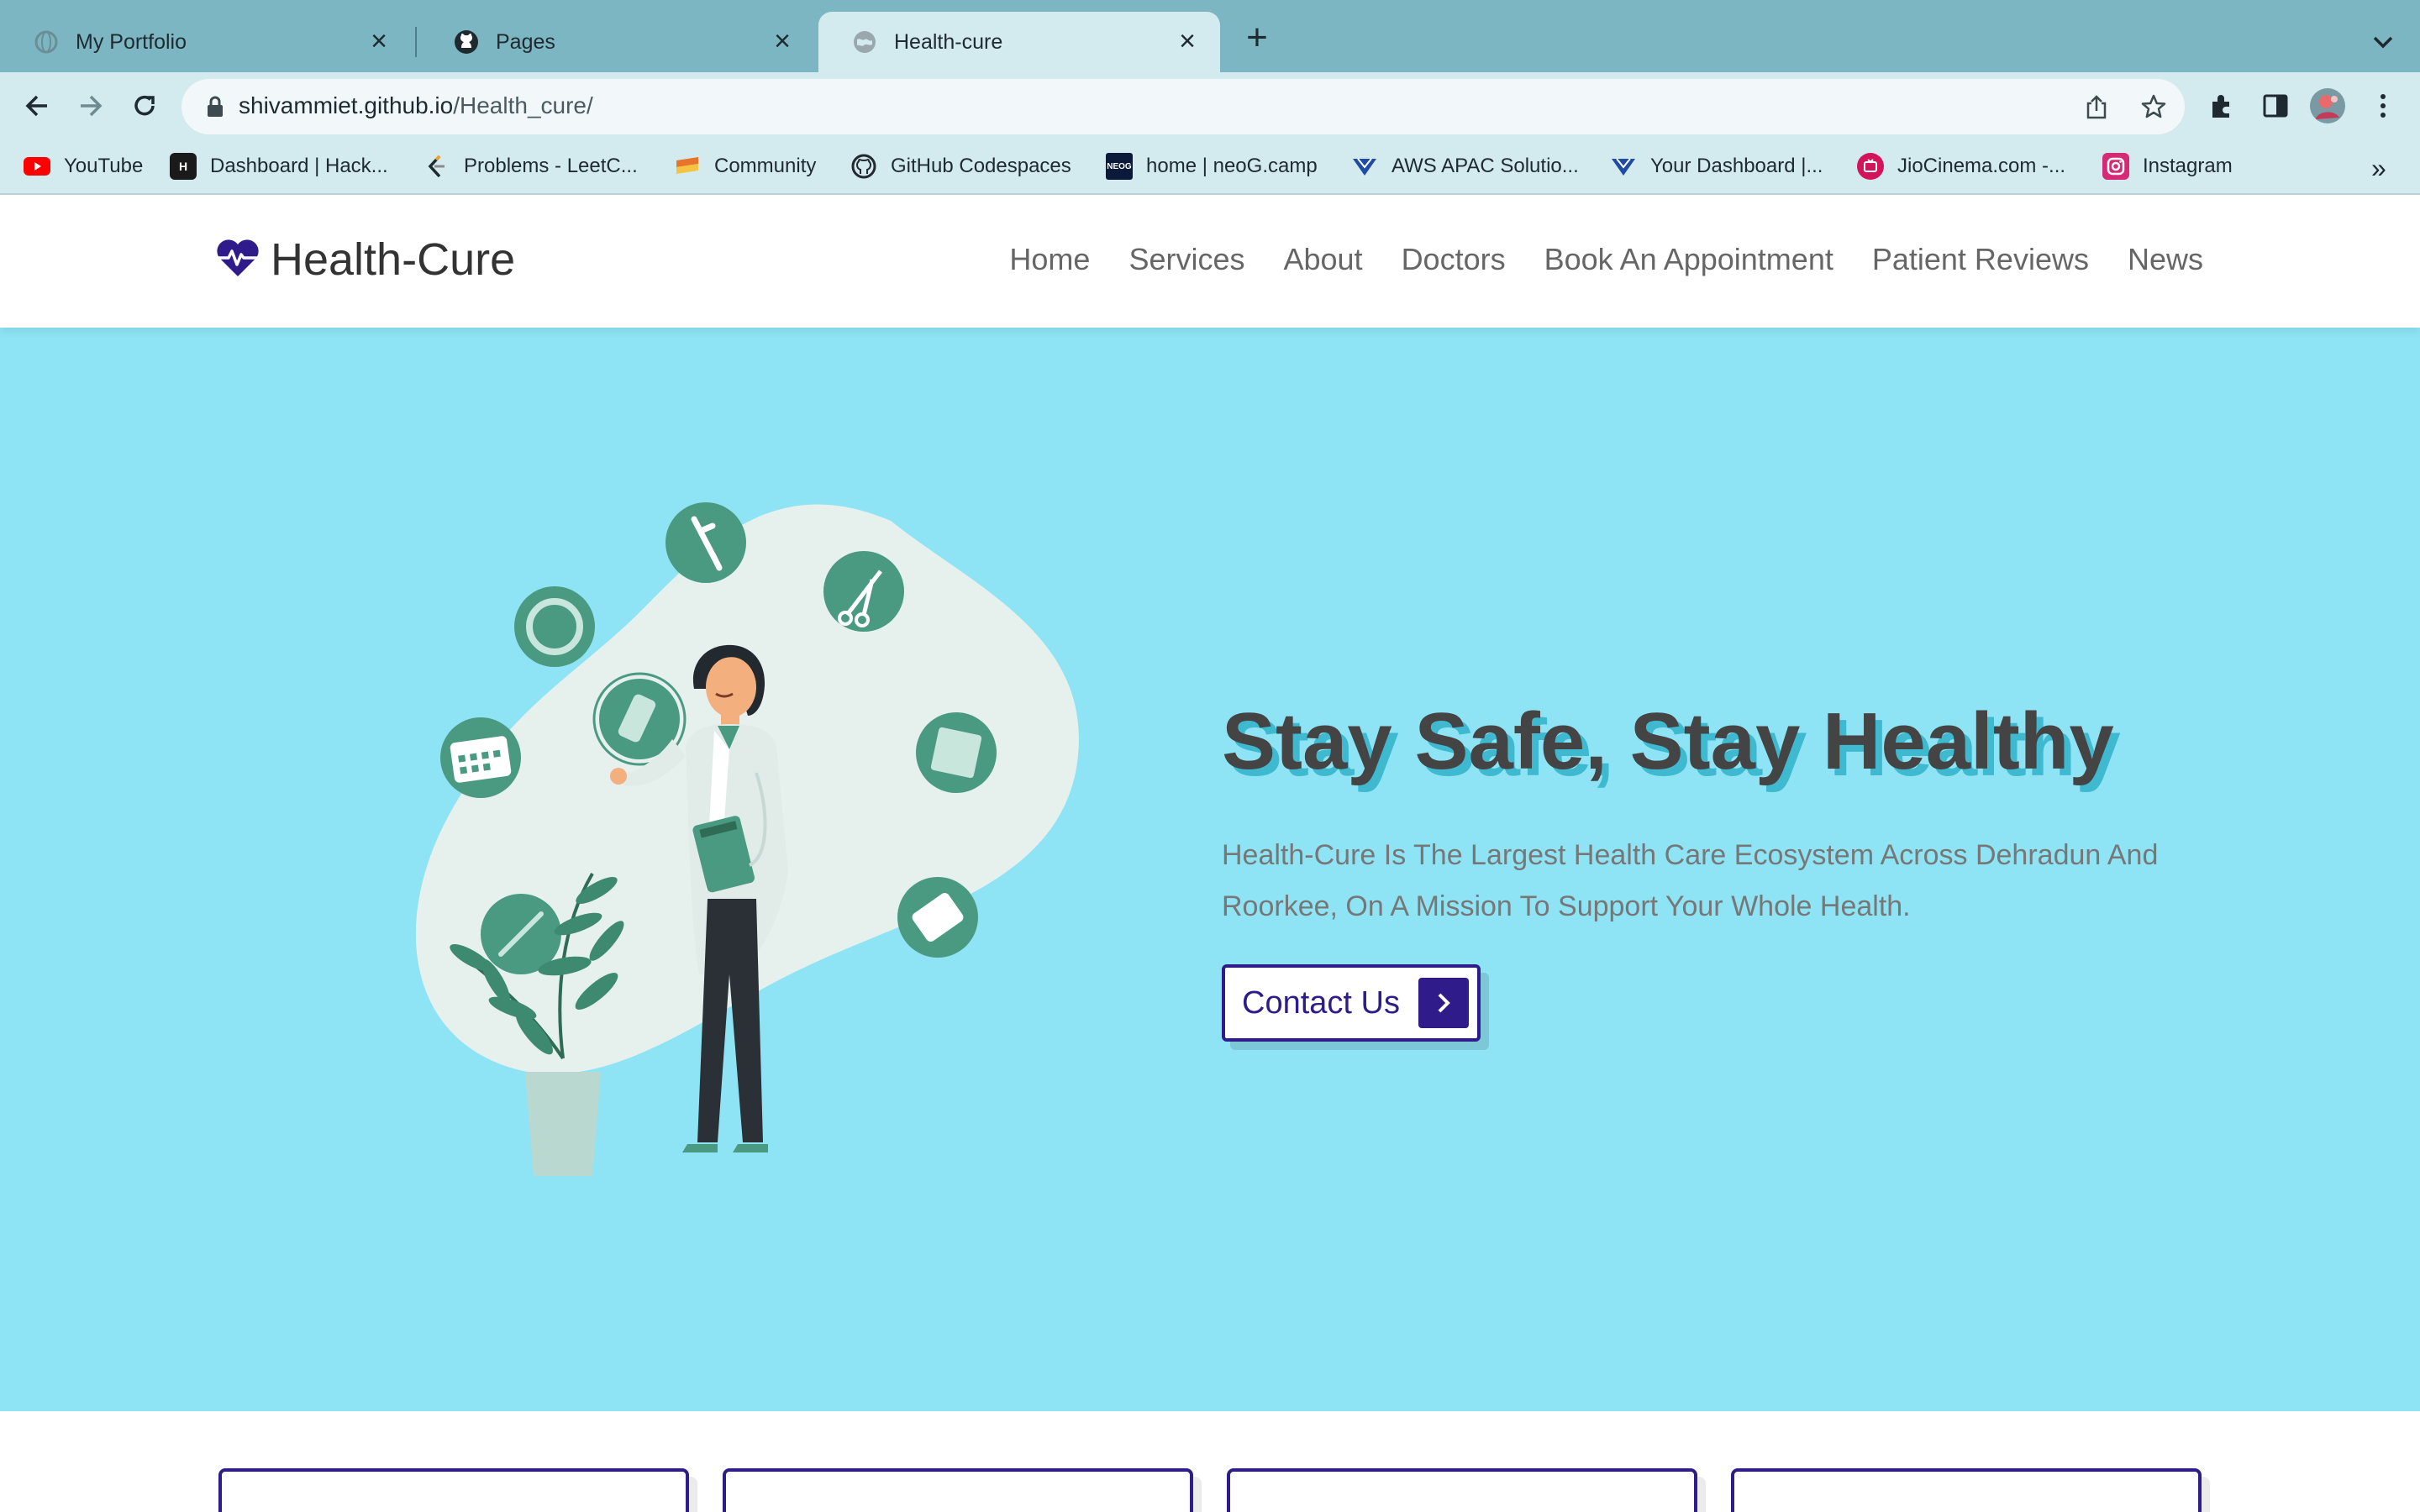  What do you see at coordinates (688, 166) in the screenshot?
I see `community-icon` at bounding box center [688, 166].